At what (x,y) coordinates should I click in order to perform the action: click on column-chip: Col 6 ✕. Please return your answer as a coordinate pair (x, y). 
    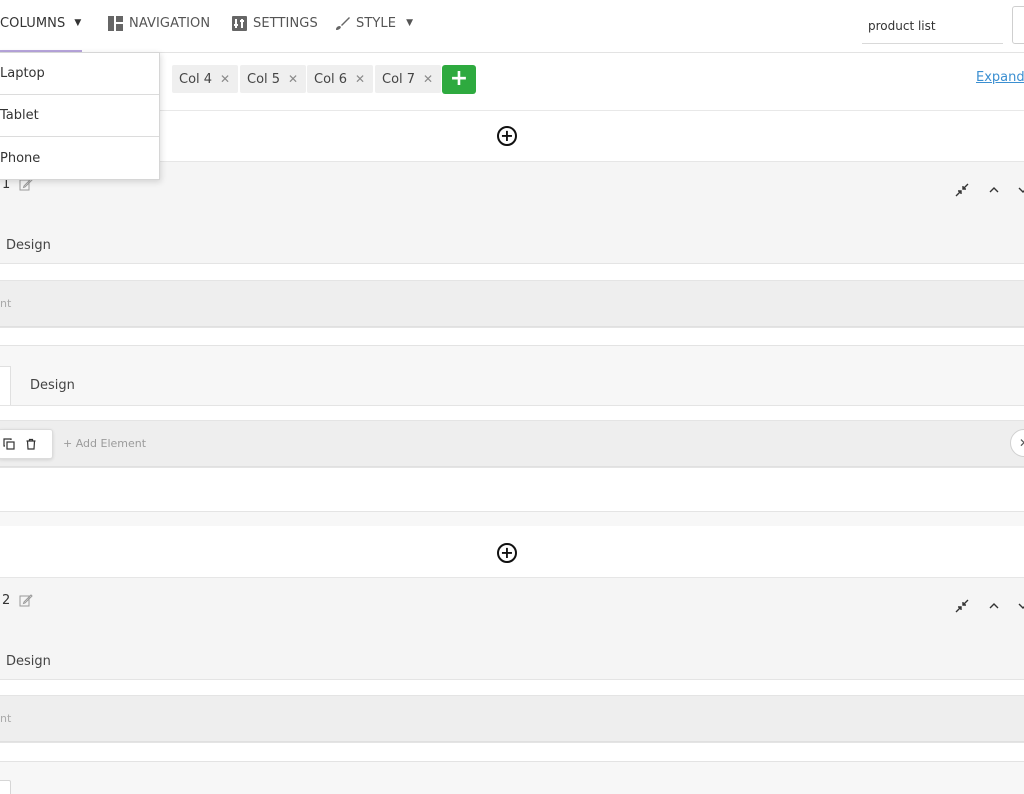
    Looking at the image, I should click on (340, 79).